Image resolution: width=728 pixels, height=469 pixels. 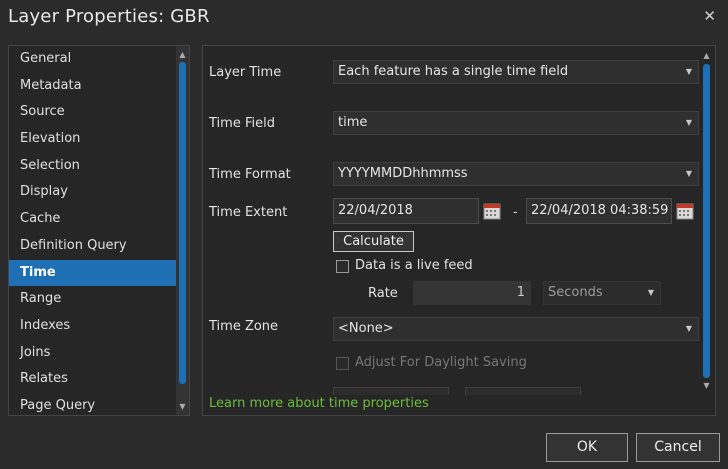 I want to click on time-zone-label: Time Zone, so click(x=244, y=326).